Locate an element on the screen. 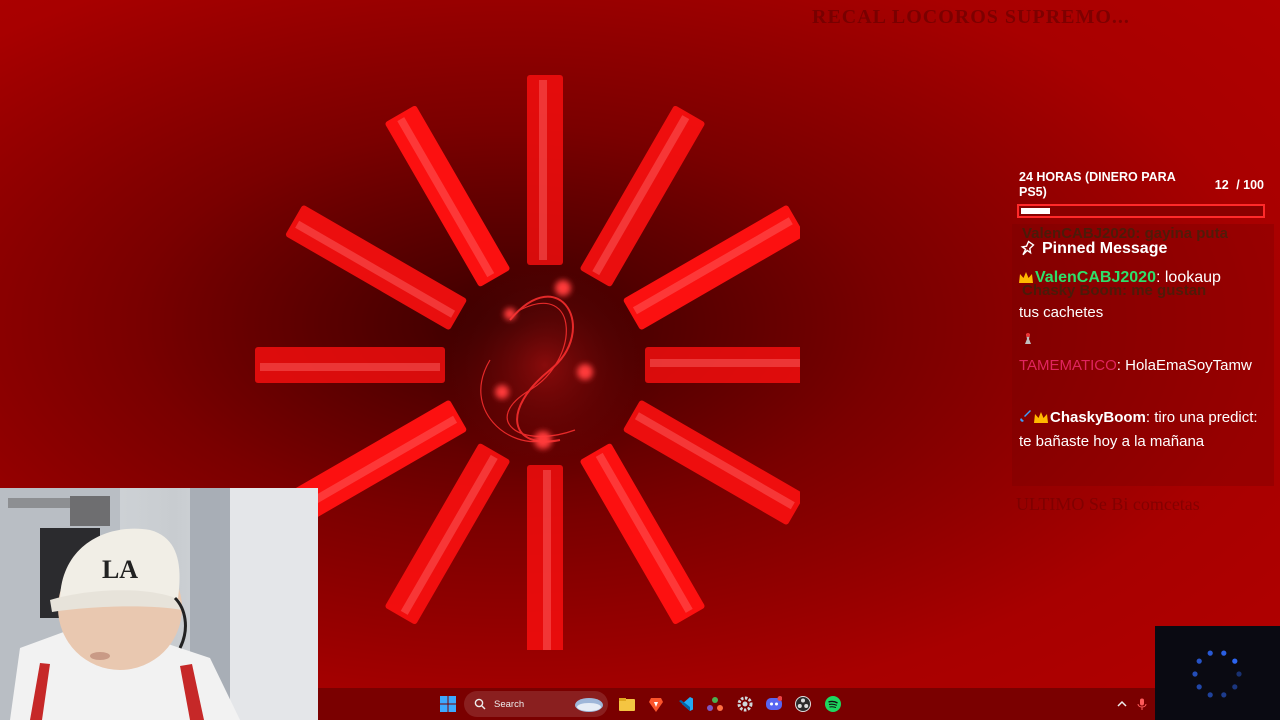 The height and width of the screenshot is (720, 1280). webcam-feed: LA is located at coordinates (159, 604).